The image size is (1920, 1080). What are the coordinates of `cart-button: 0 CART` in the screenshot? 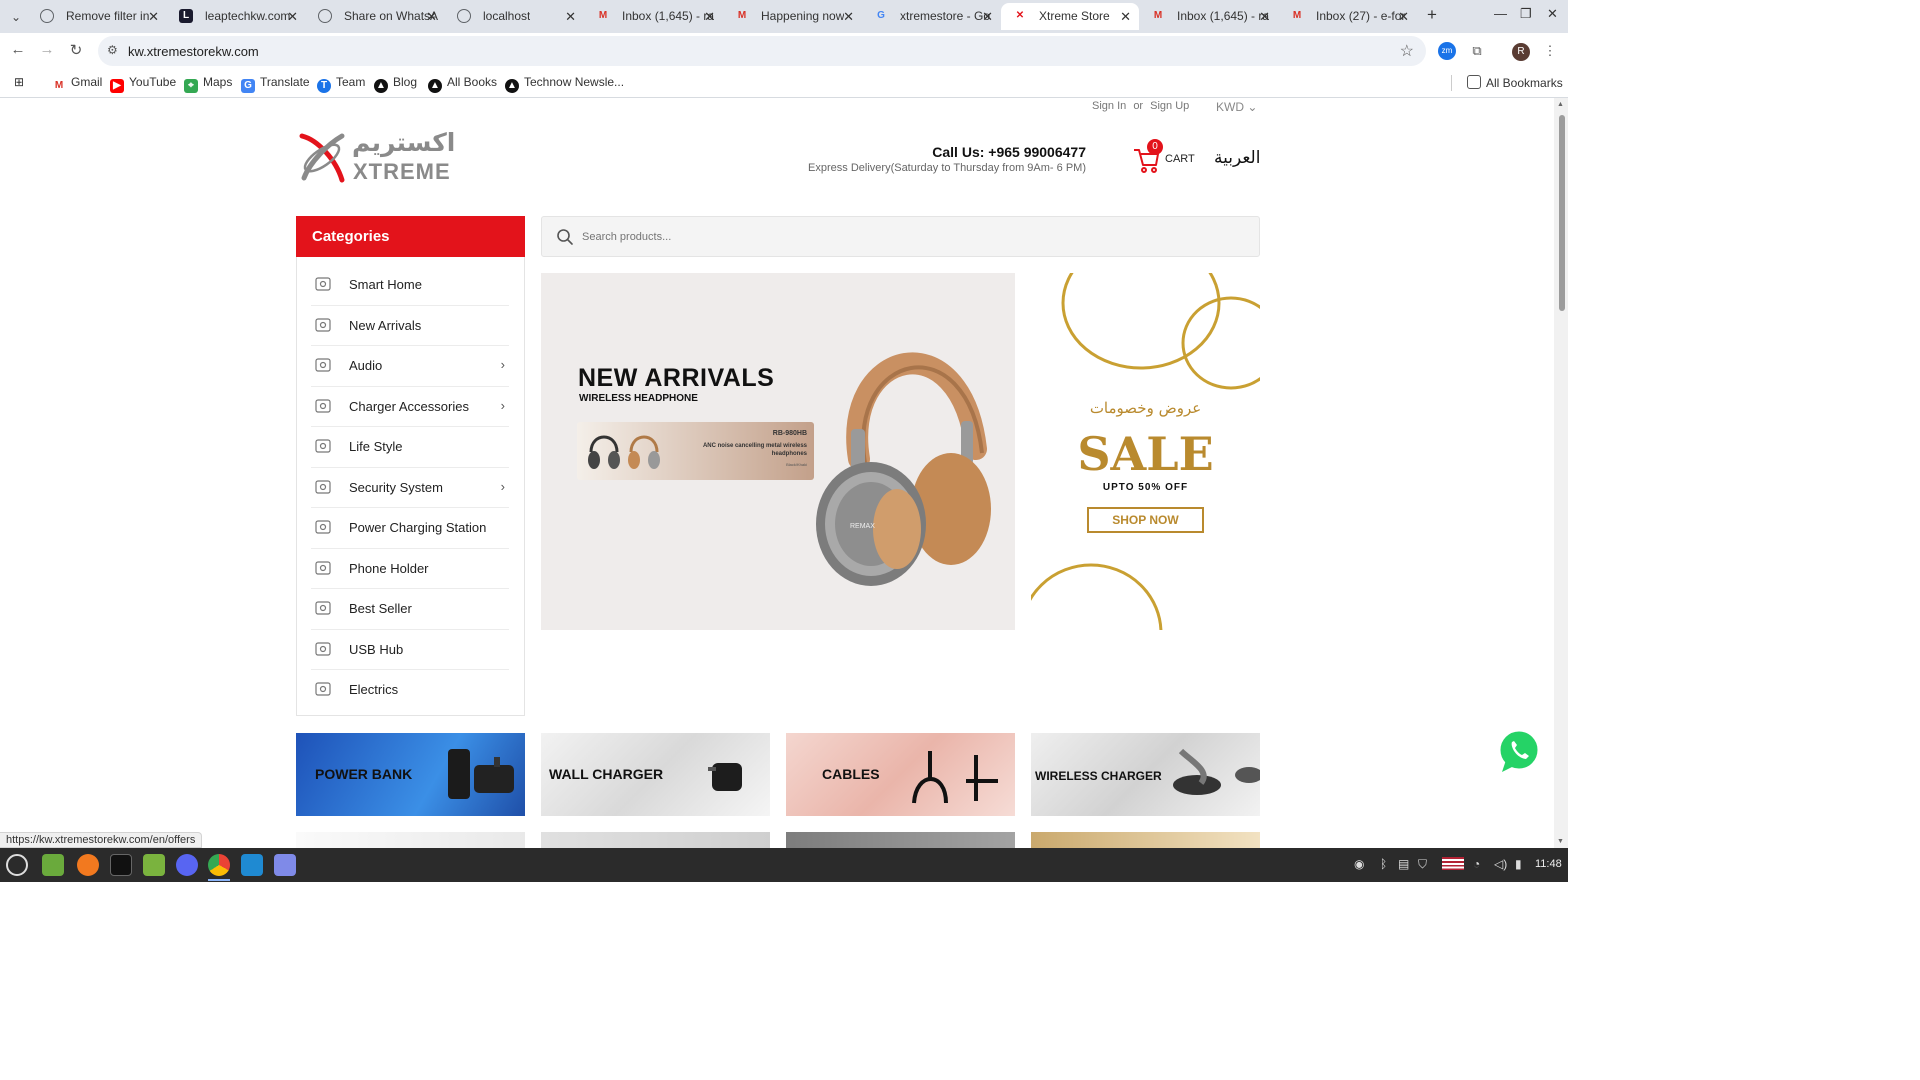 It's located at (1163, 156).